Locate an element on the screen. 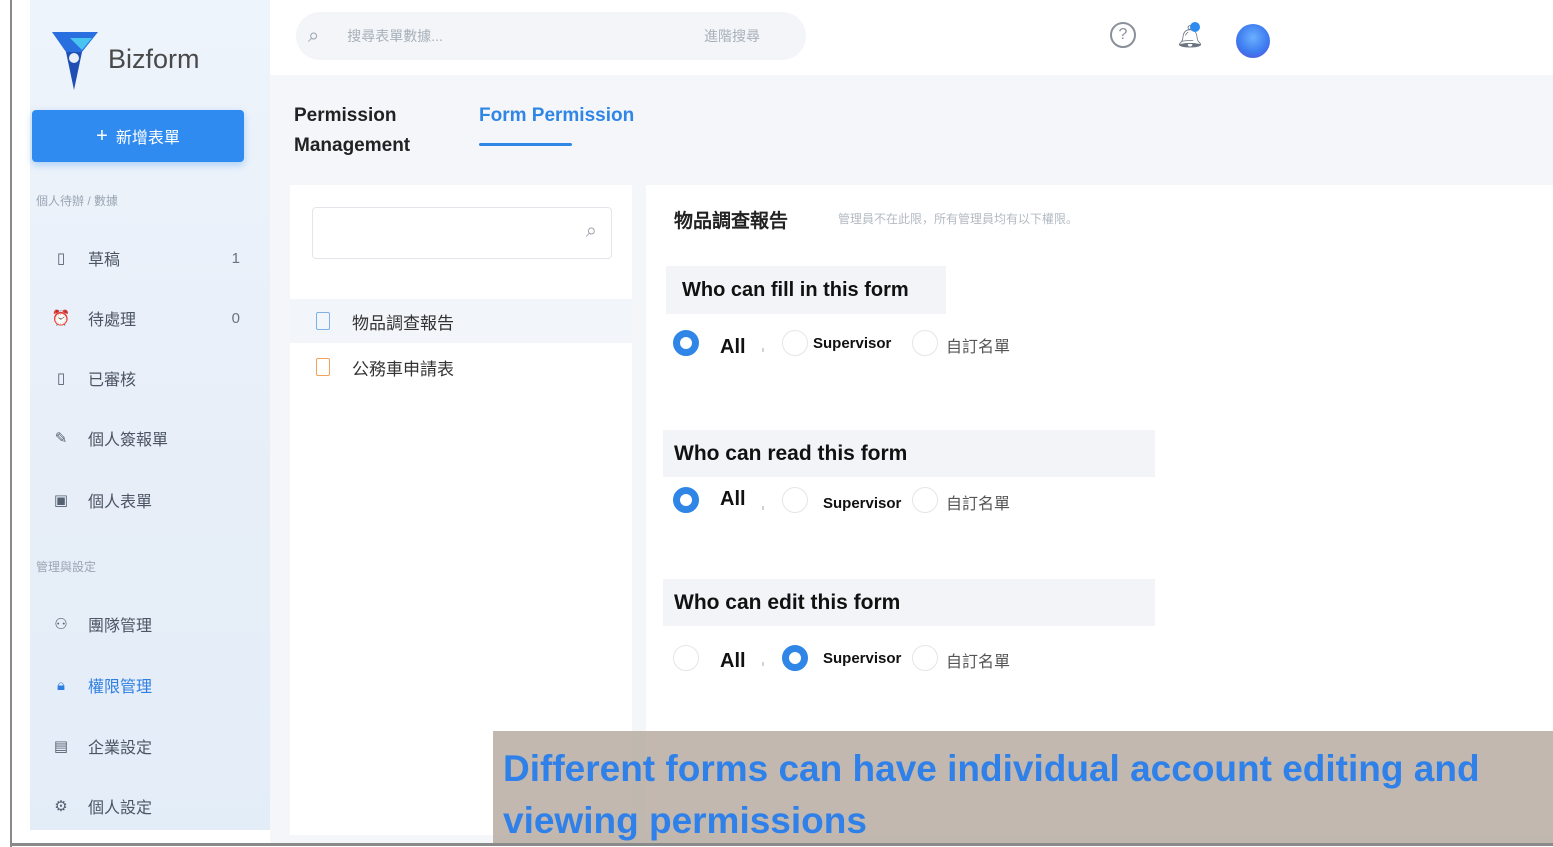  sidebar-item-label: 權限管理 is located at coordinates (120, 687).